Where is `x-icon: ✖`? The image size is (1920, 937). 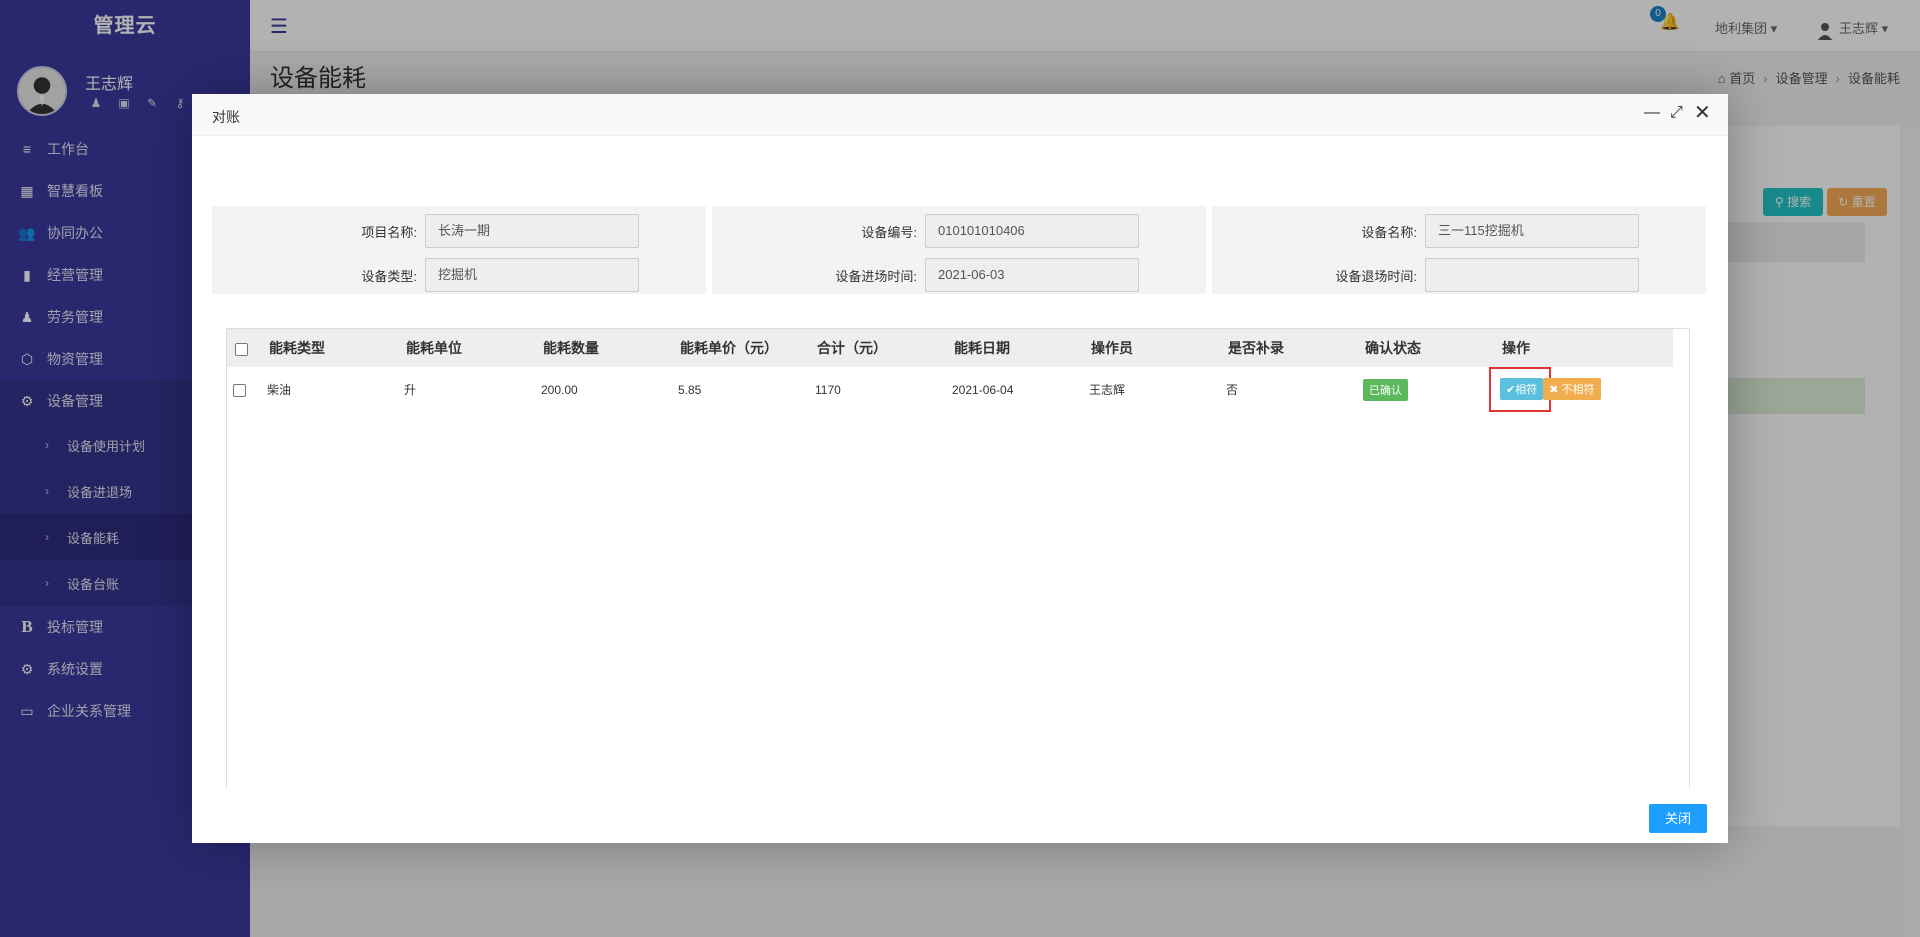
x-icon: ✖ is located at coordinates (1555, 390).